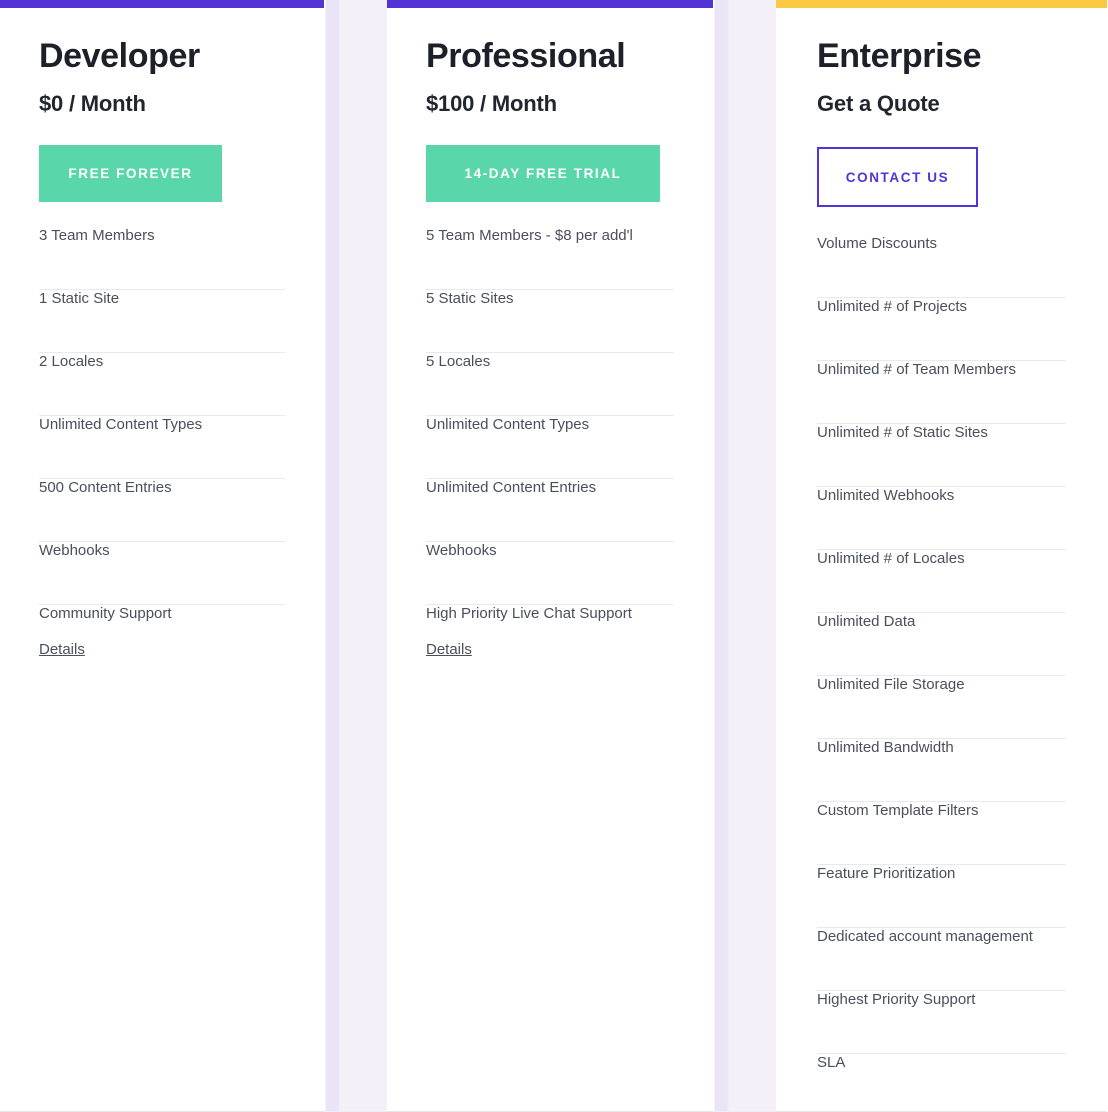 Image resolution: width=1108 pixels, height=1112 pixels. I want to click on list-item: Unlimited Bandwidth, so click(941, 770).